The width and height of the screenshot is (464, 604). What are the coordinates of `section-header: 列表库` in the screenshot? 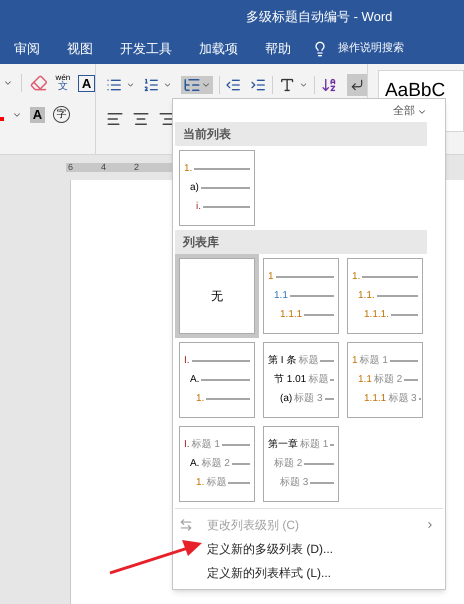 It's located at (301, 242).